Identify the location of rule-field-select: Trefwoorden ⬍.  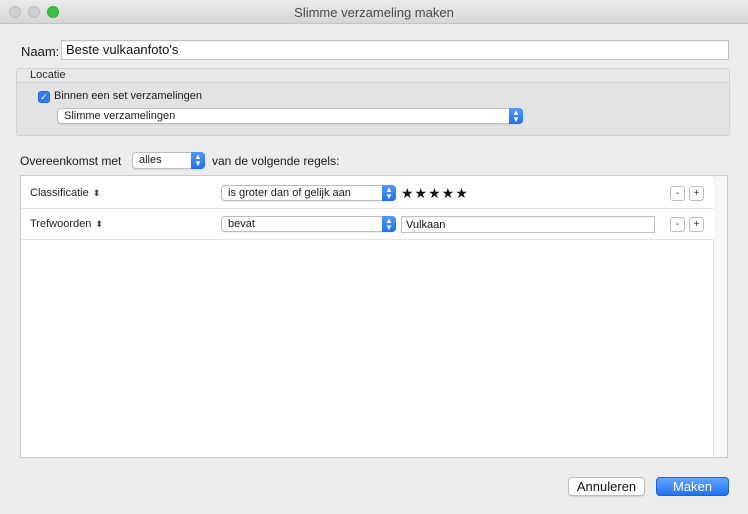
(66, 224).